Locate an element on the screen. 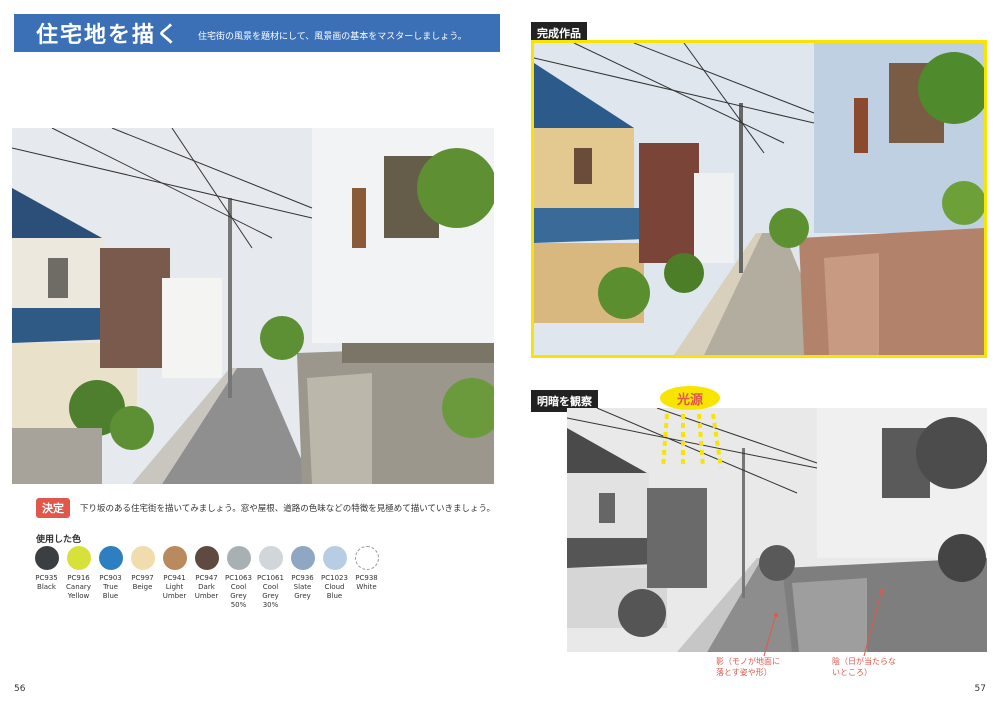  pencil-code: PC903 is located at coordinates (110, 578).